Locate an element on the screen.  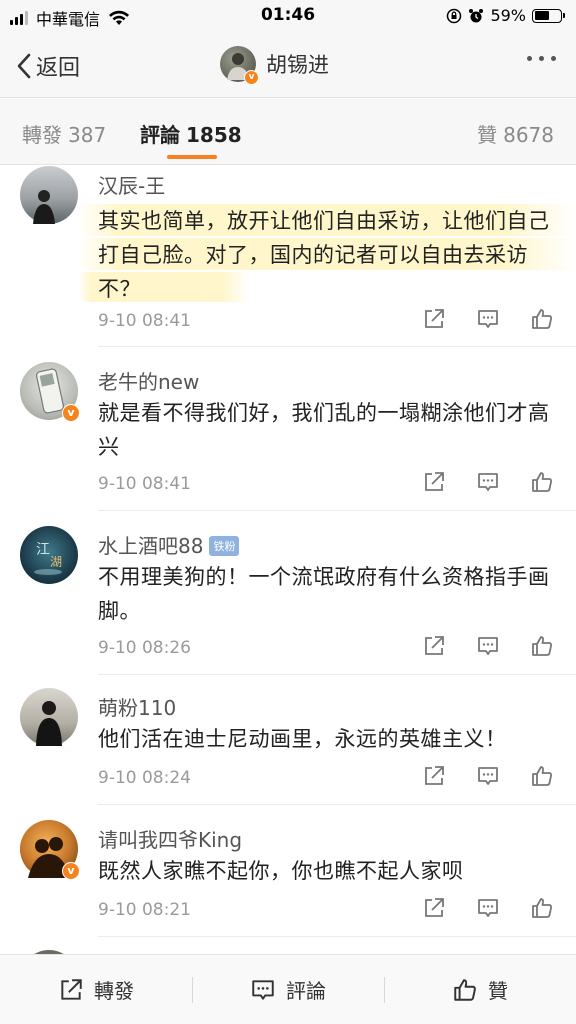
bottom-toolbar: 轉發 評論 贊 is located at coordinates (288, 989).